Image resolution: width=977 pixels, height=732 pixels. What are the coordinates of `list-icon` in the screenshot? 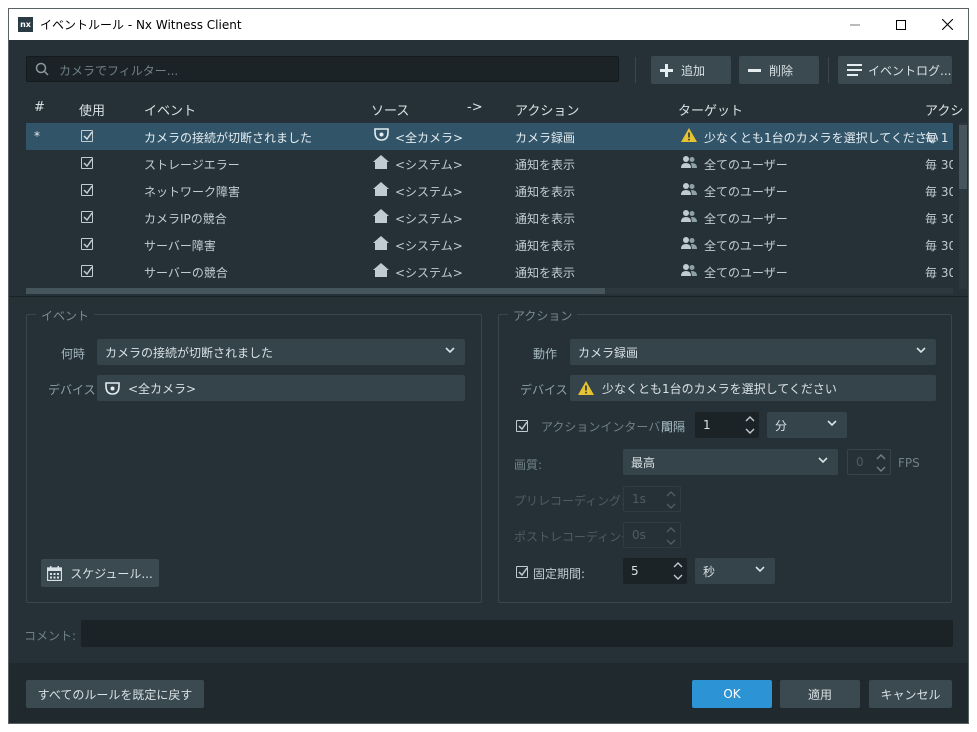 It's located at (854, 70).